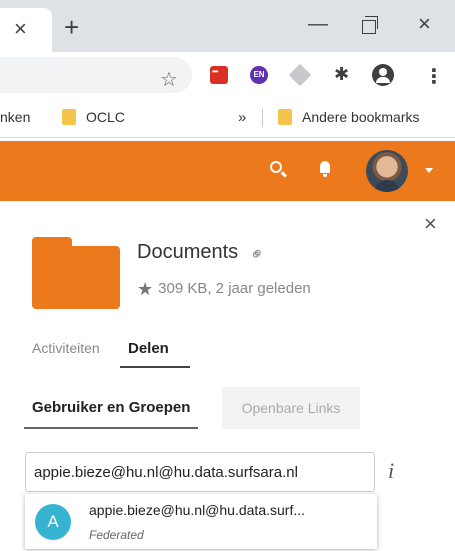  Describe the element at coordinates (227, 118) in the screenshot. I see `bookmarks-bar: nken OCLC » Andere bookmarks` at that location.